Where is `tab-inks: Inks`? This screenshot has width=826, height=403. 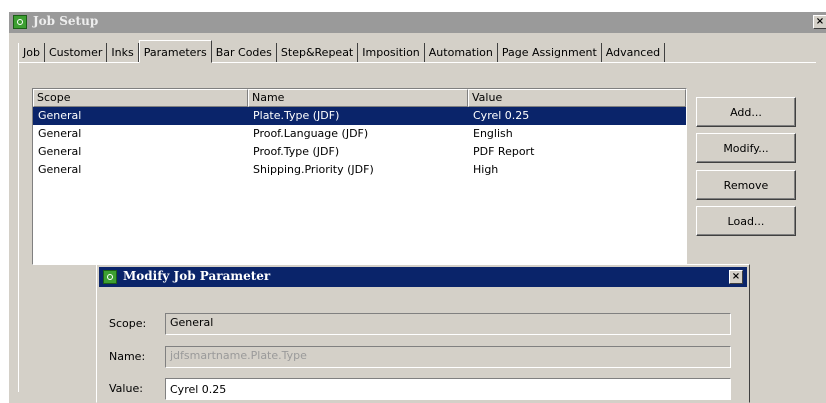 tab-inks: Inks is located at coordinates (123, 52).